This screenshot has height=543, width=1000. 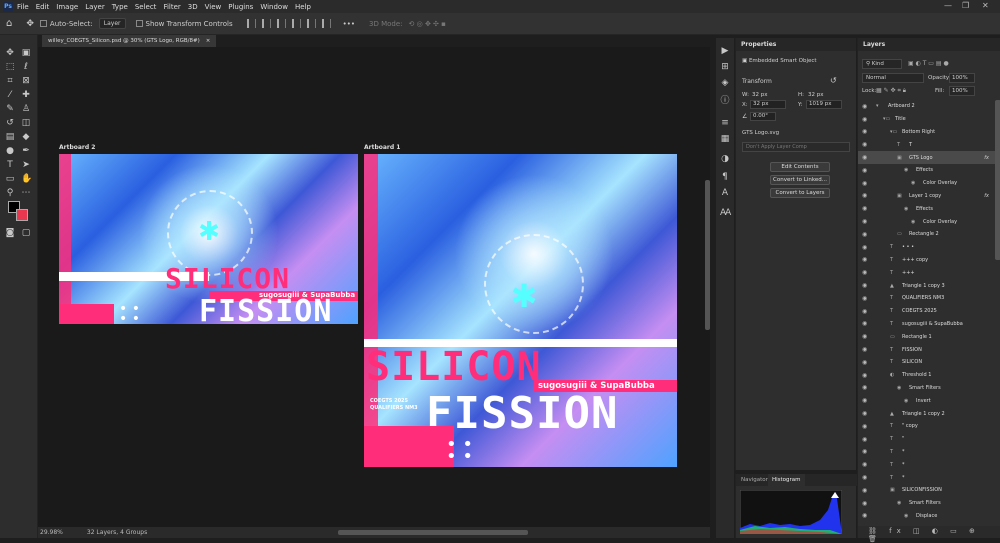 What do you see at coordinates (926, 221) in the screenshot?
I see `layer-row: ◉ ◉ Color Overlay` at bounding box center [926, 221].